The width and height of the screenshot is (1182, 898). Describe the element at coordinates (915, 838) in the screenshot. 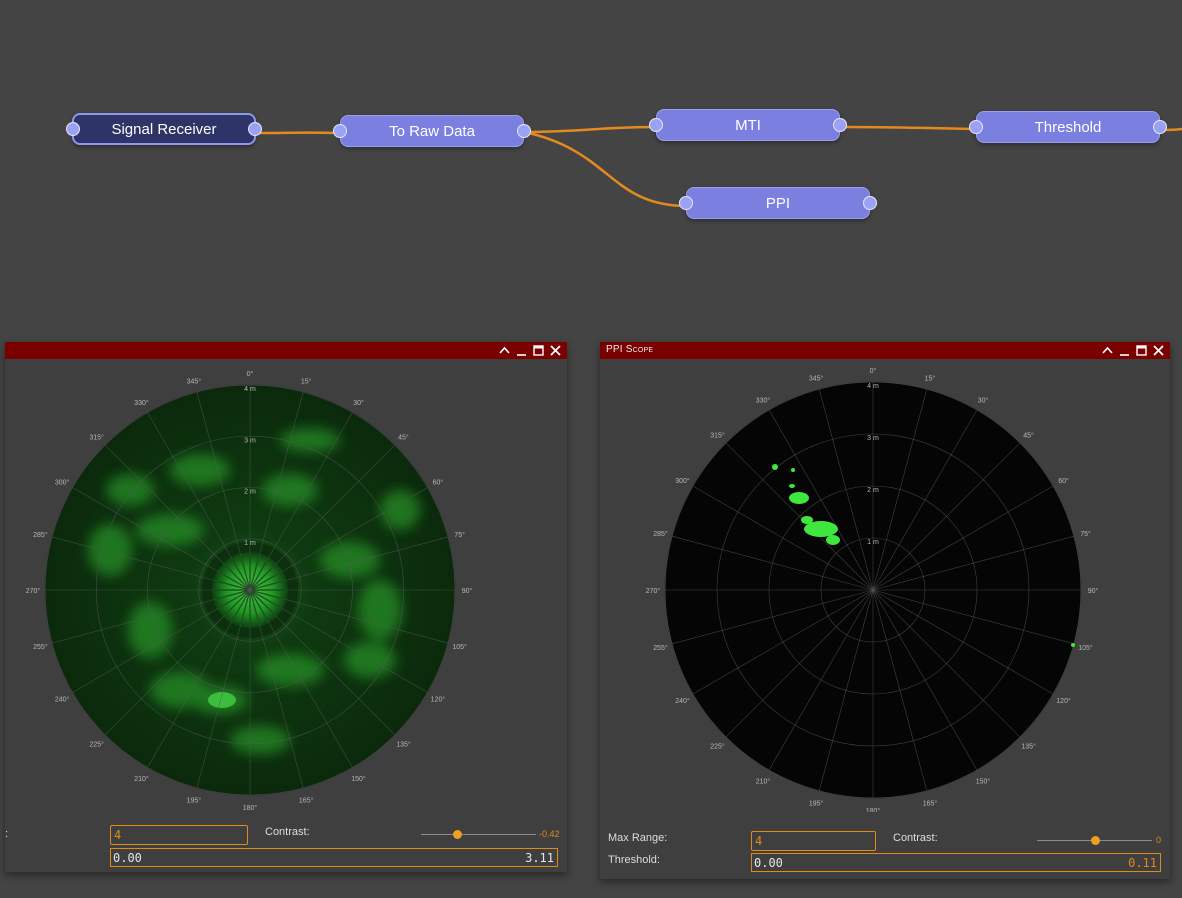

I see `contrast-label: Contrast:` at that location.